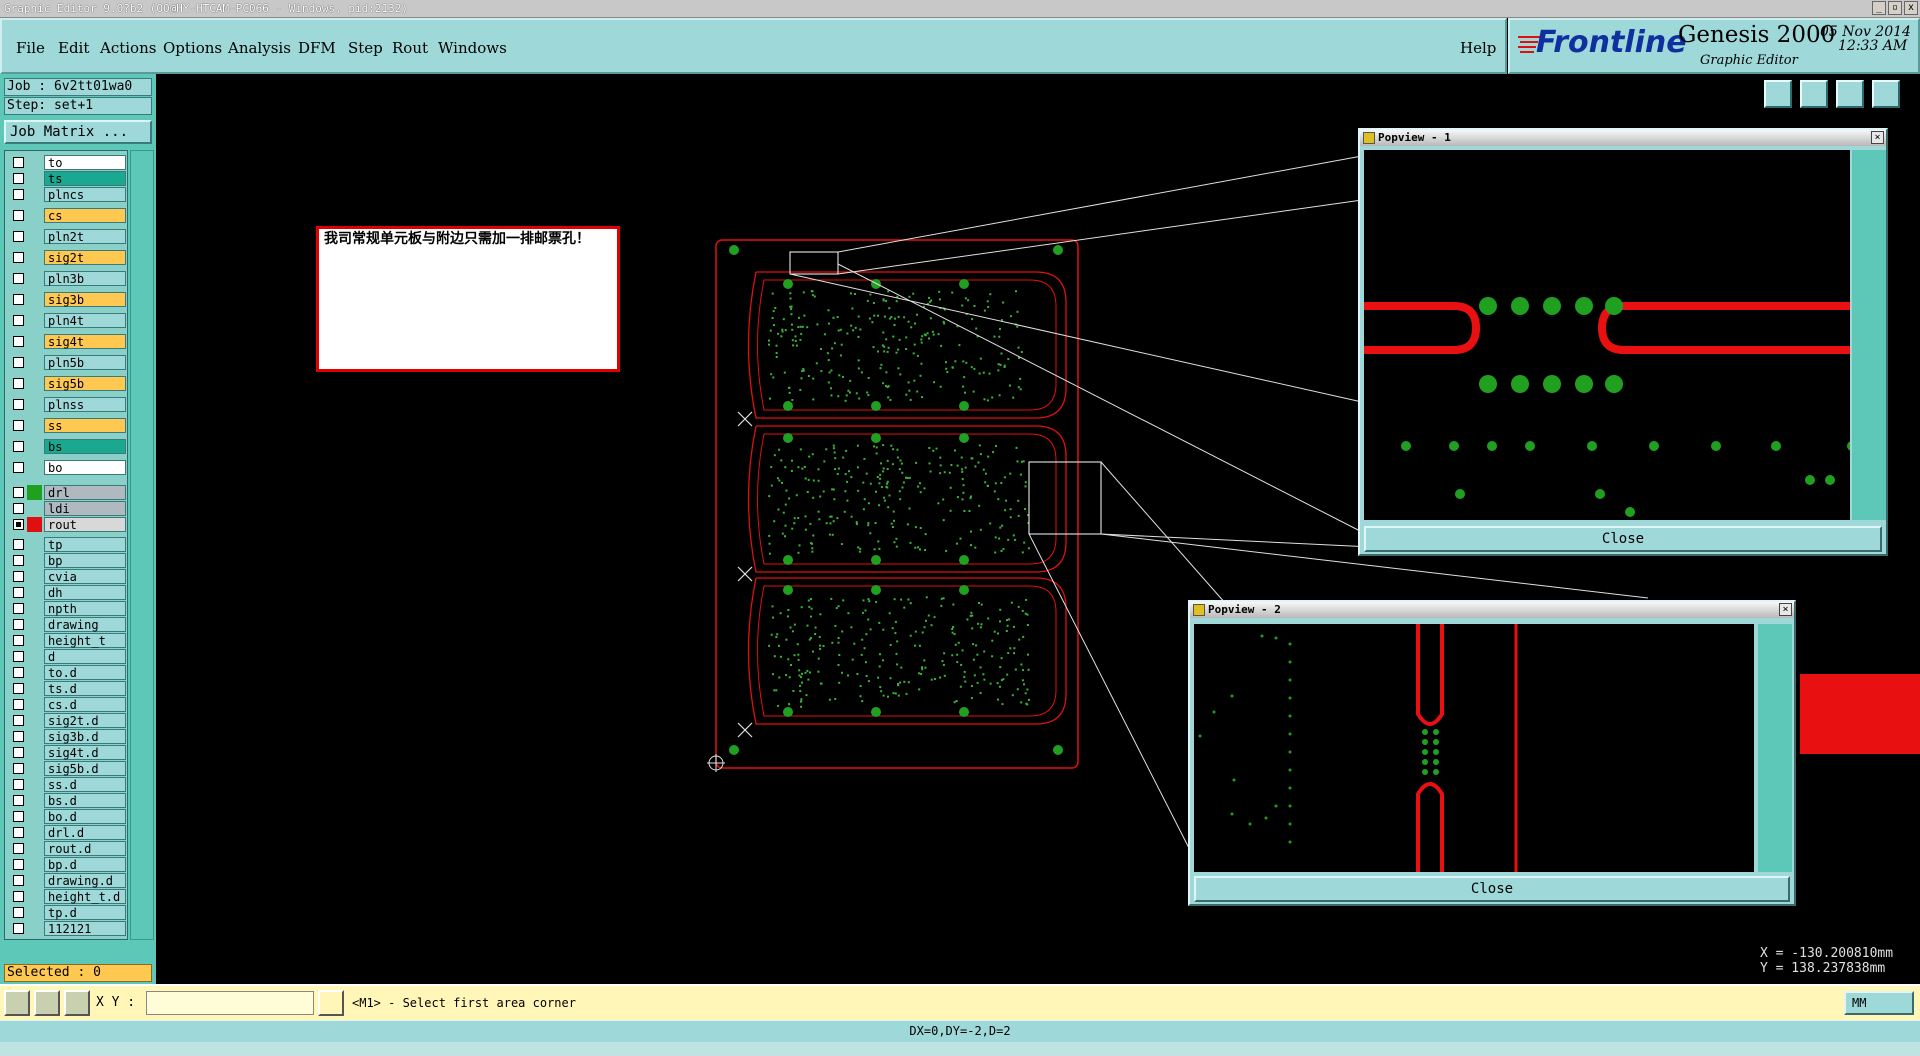 This screenshot has height=1056, width=1920. What do you see at coordinates (1895, 8) in the screenshot?
I see `maximize-button: ▫` at bounding box center [1895, 8].